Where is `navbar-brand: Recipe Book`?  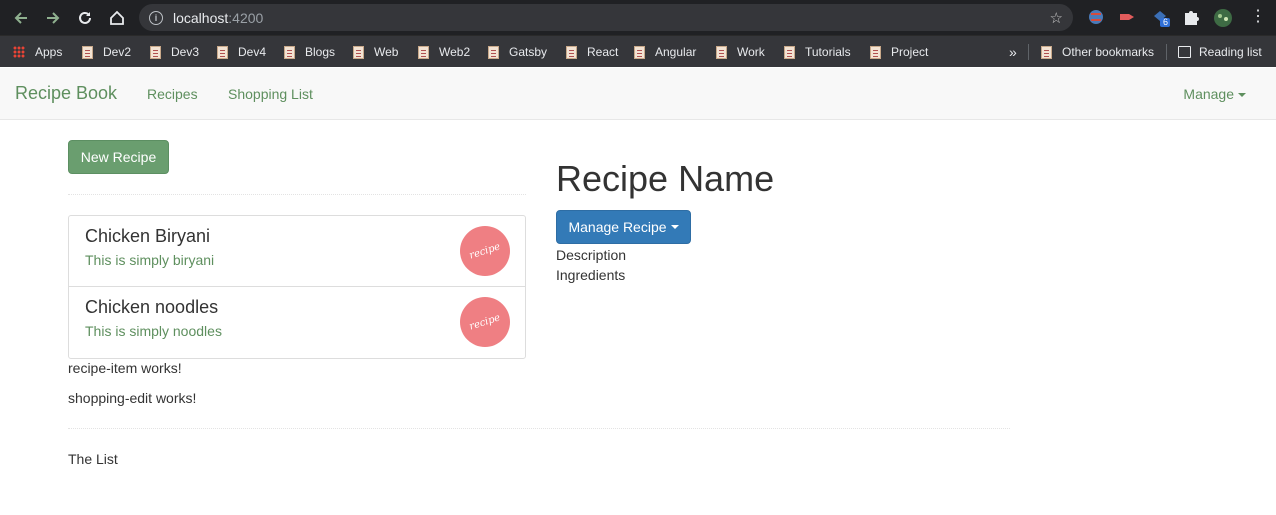
navbar-brand: Recipe Book is located at coordinates (66, 93).